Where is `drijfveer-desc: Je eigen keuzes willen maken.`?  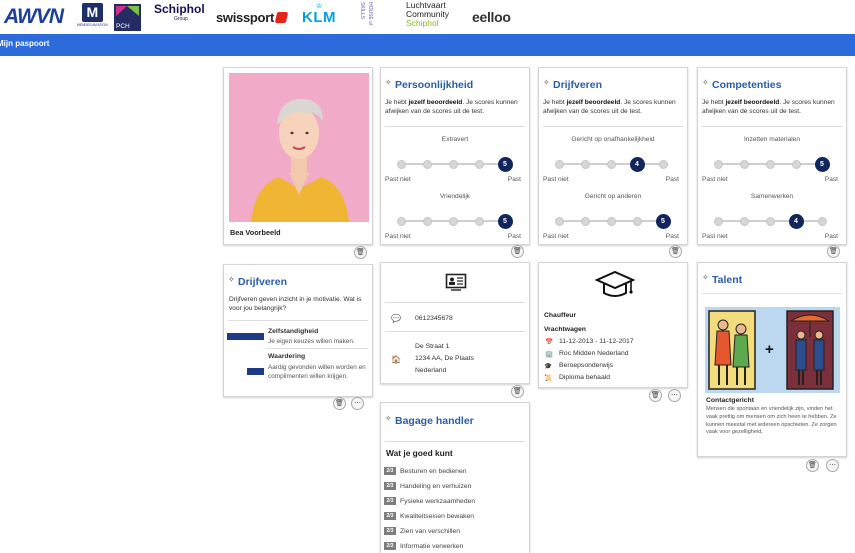 drijfveer-desc: Je eigen keuzes willen maken. is located at coordinates (311, 341).